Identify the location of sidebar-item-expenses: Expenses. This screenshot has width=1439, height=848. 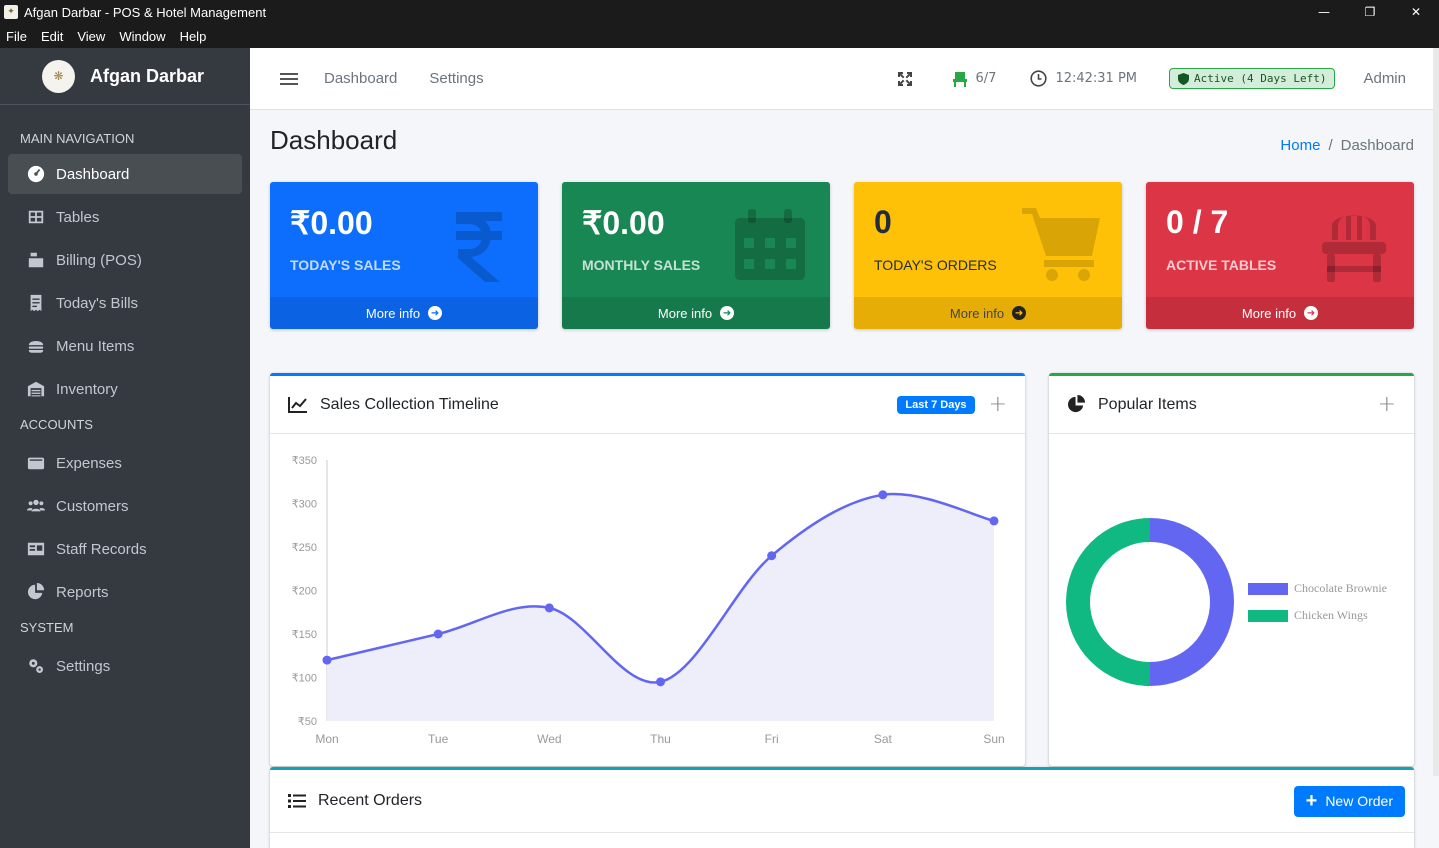
(125, 463).